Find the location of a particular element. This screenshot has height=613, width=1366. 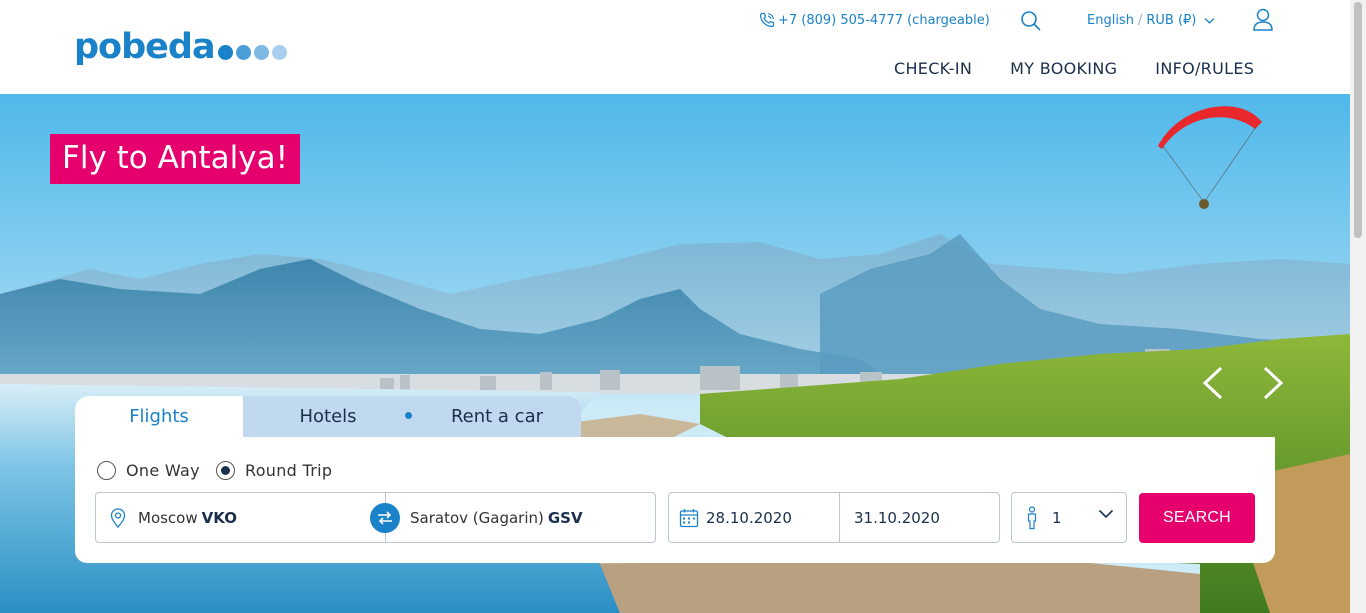

destination-field: Saratov (Gagarin) GSV is located at coordinates (520, 517).